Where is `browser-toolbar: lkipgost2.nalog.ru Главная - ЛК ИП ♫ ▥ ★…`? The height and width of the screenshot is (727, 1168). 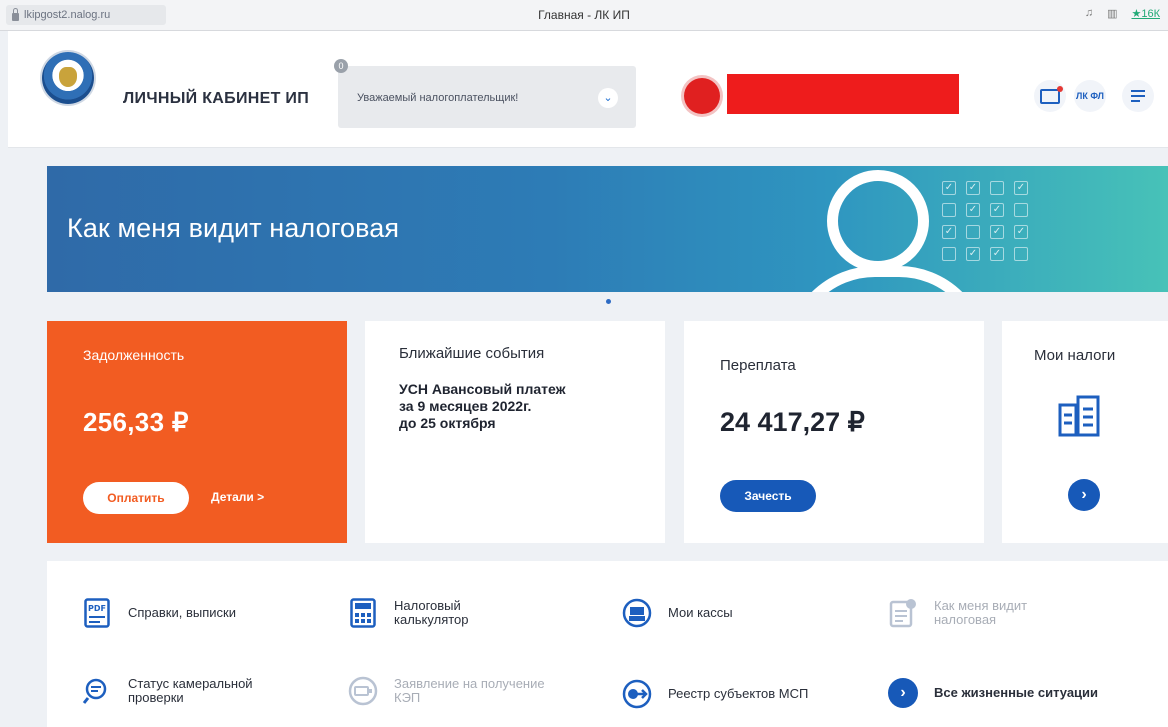
browser-toolbar: lkipgost2.nalog.ru Главная - ЛК ИП ♫ ▥ ★… is located at coordinates (584, 15).